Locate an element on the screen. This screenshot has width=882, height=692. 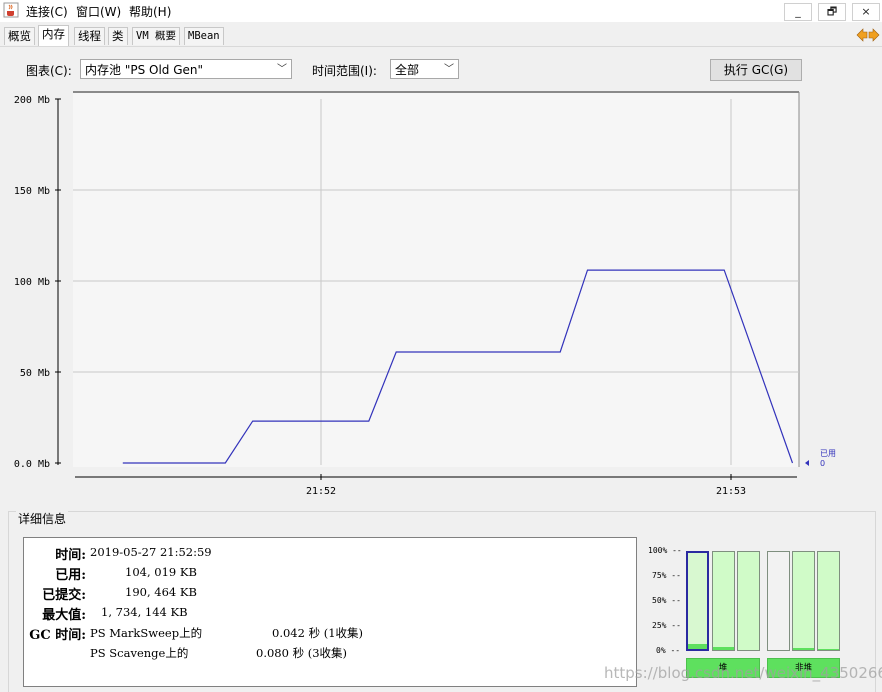
menu-connect: 连接(C) is located at coordinates (47, 11).